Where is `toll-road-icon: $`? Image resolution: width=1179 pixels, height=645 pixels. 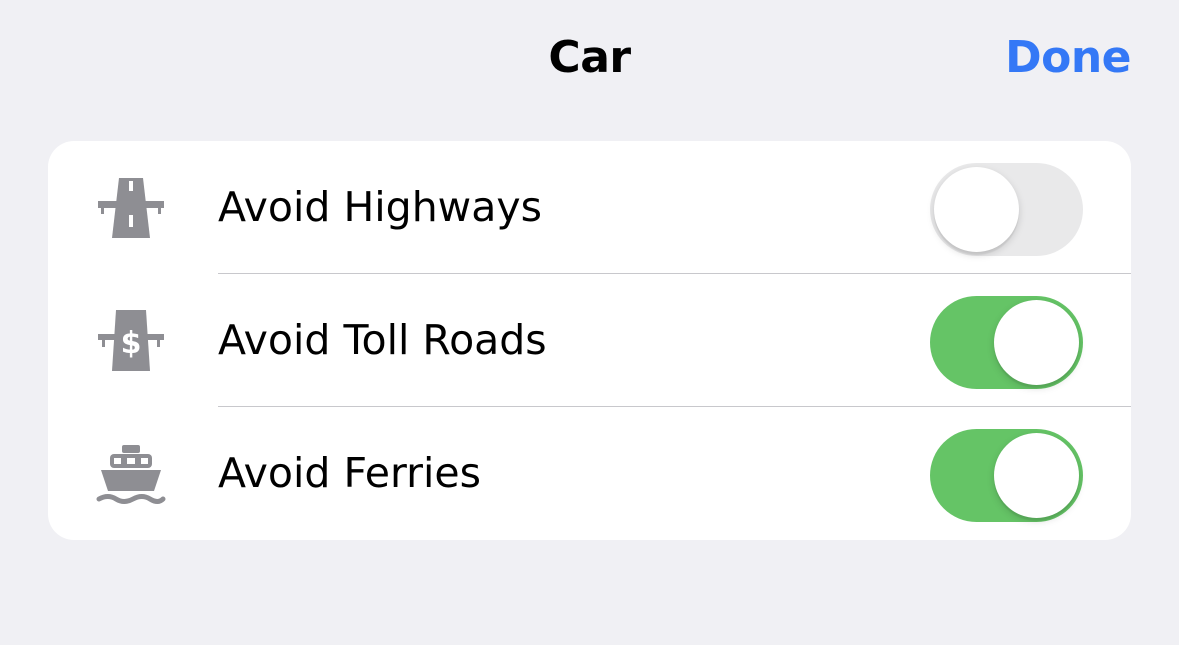
toll-road-icon: $ is located at coordinates (131, 341).